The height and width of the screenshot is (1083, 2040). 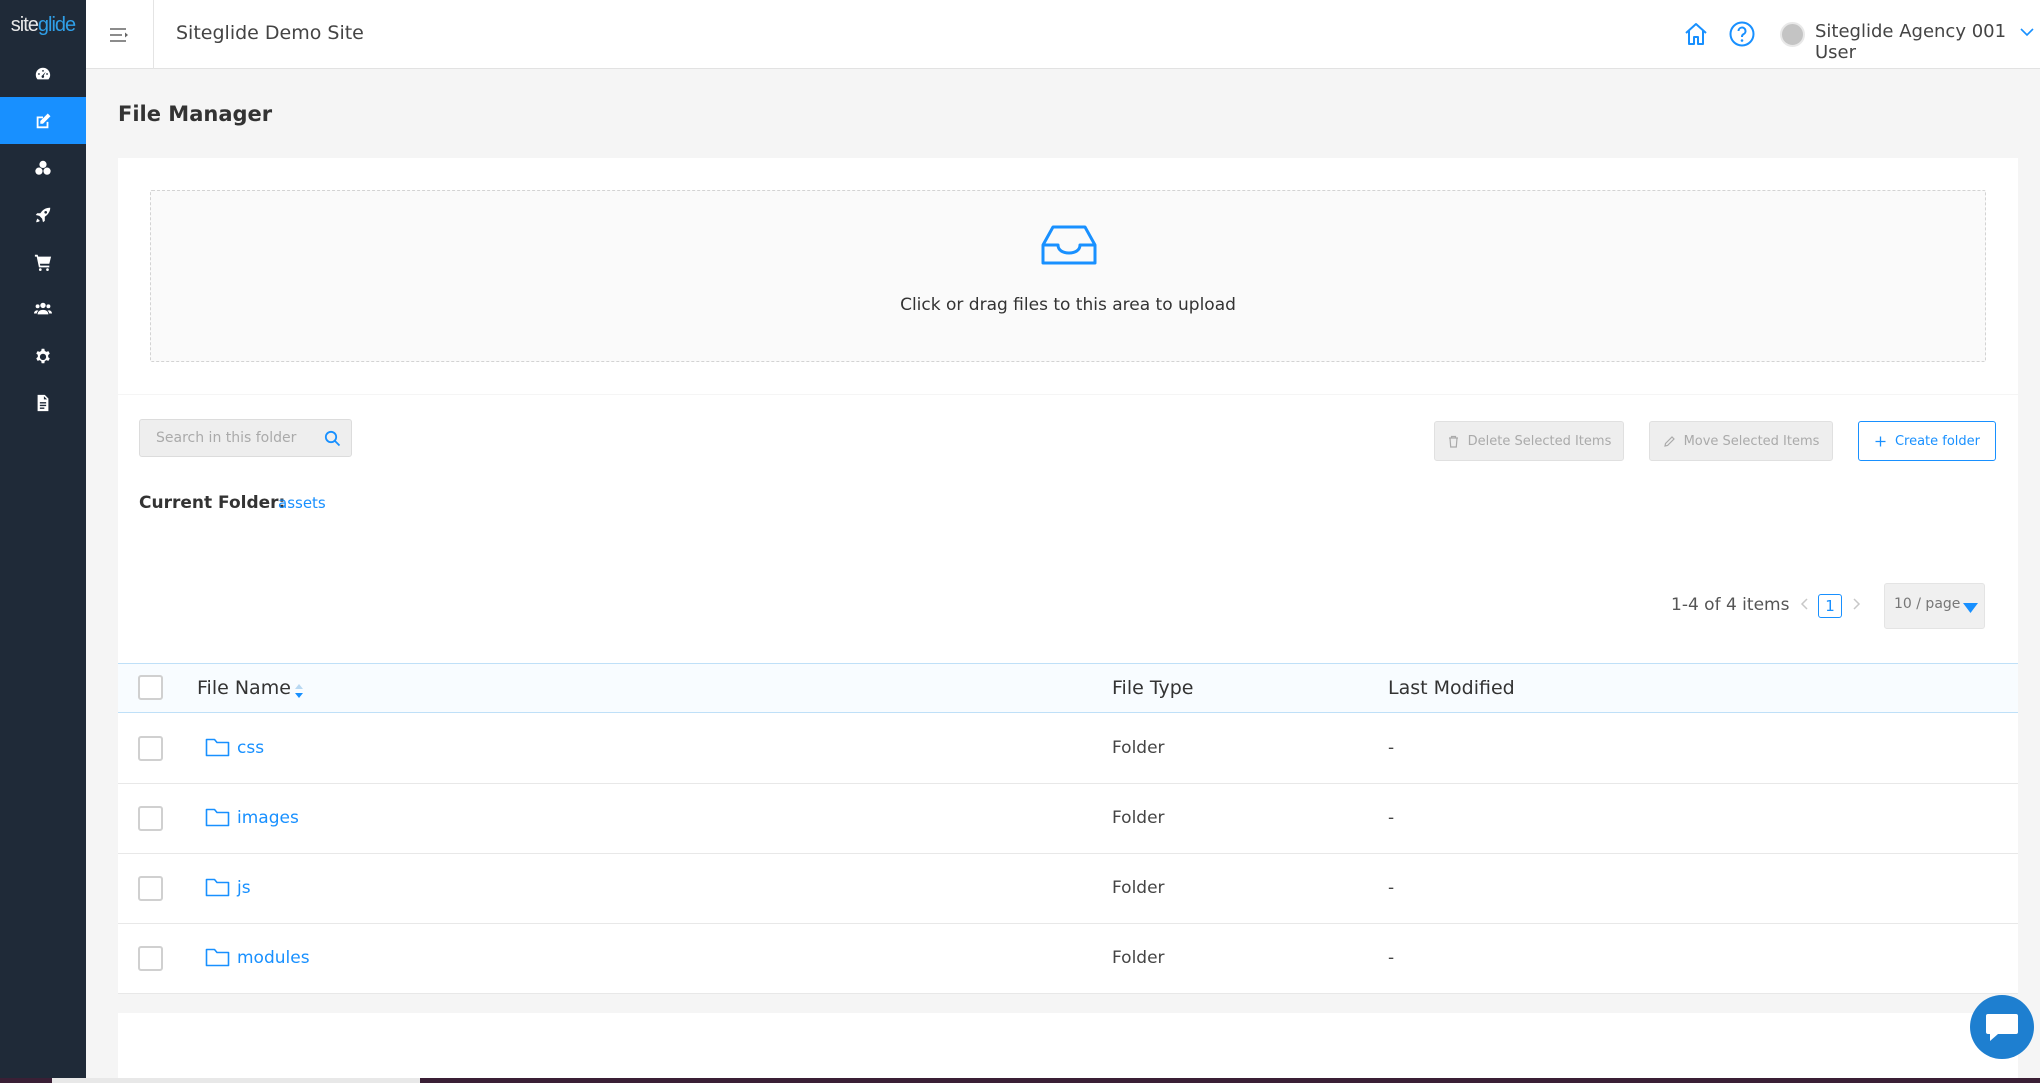 What do you see at coordinates (273, 958) in the screenshot?
I see `file-name-link: modules` at bounding box center [273, 958].